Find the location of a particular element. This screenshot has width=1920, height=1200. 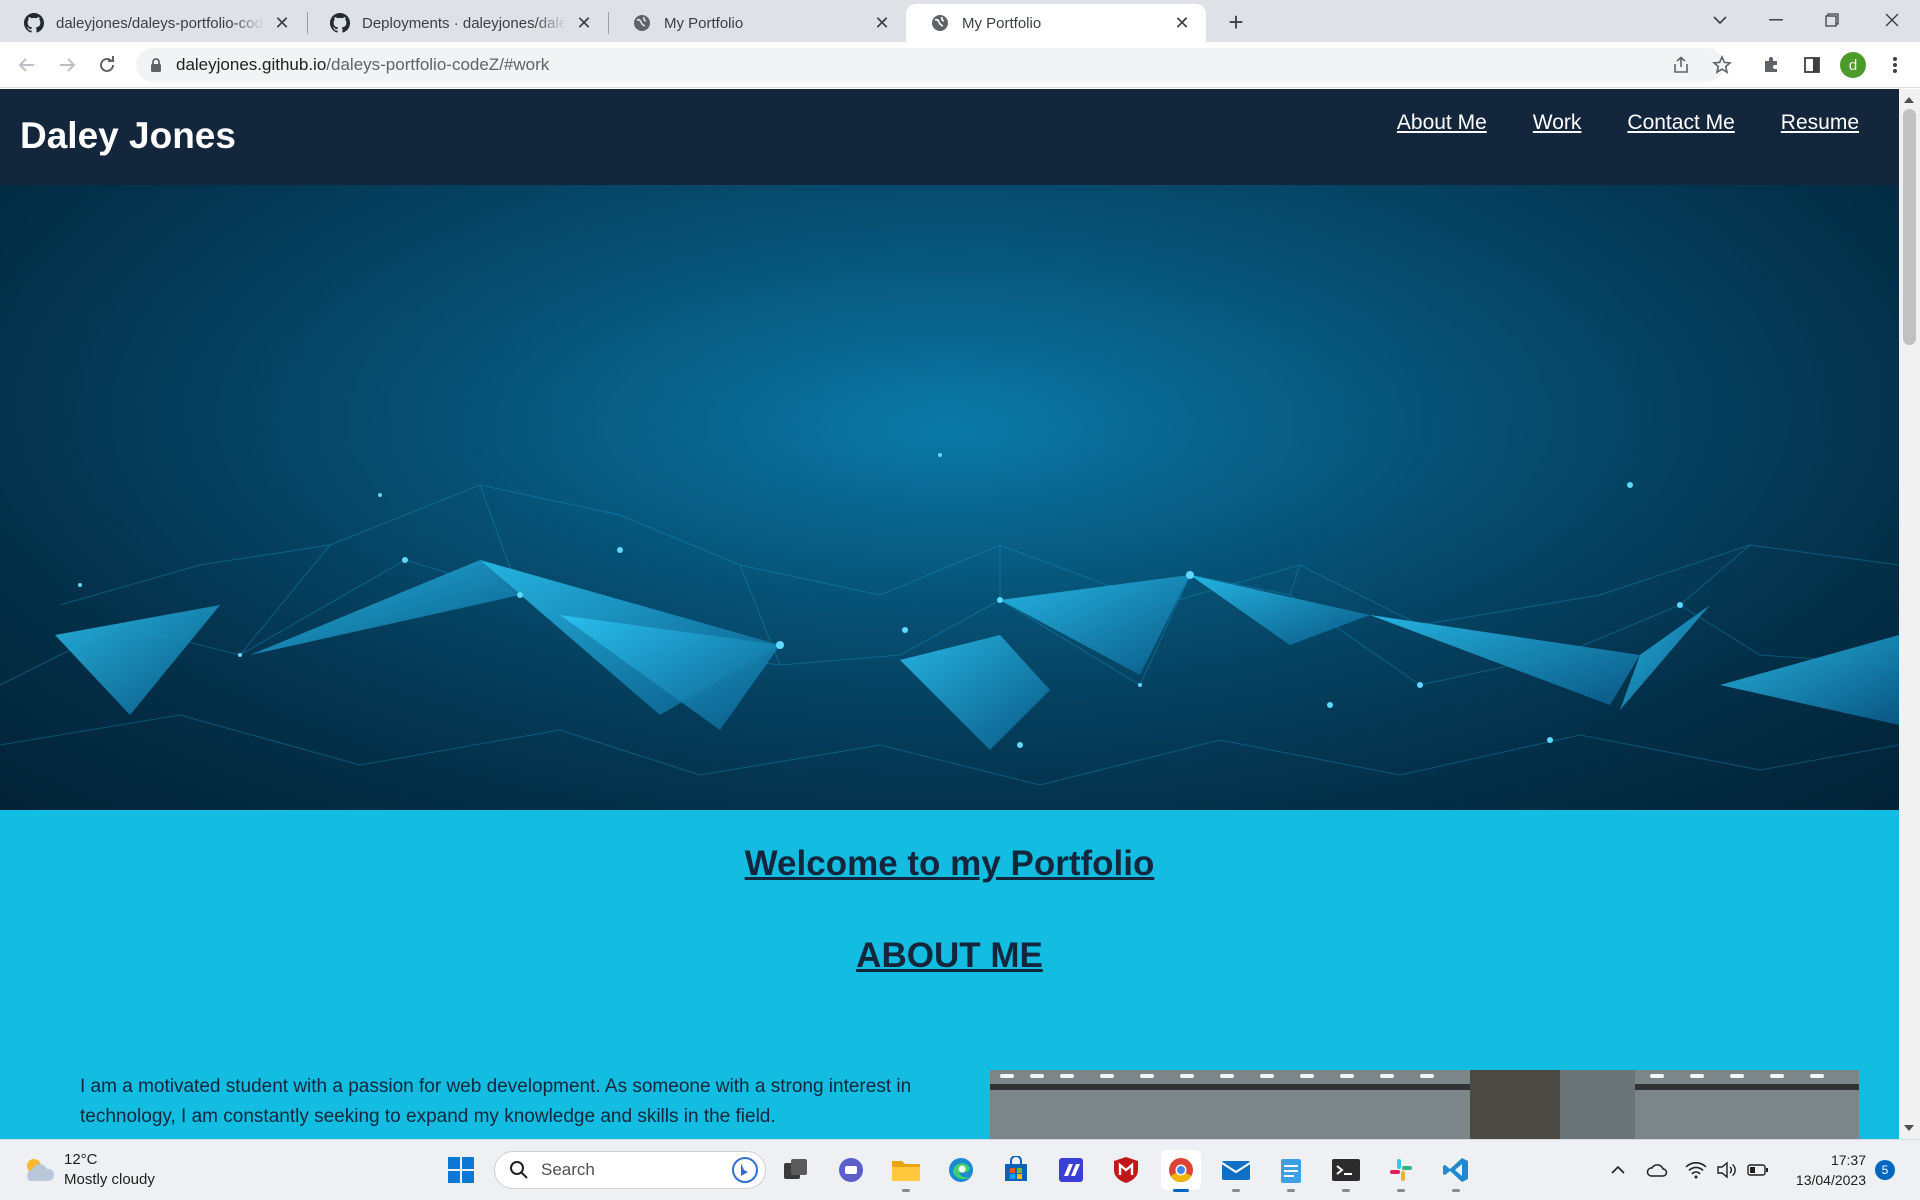

wifi-icon is located at coordinates (1696, 1170).